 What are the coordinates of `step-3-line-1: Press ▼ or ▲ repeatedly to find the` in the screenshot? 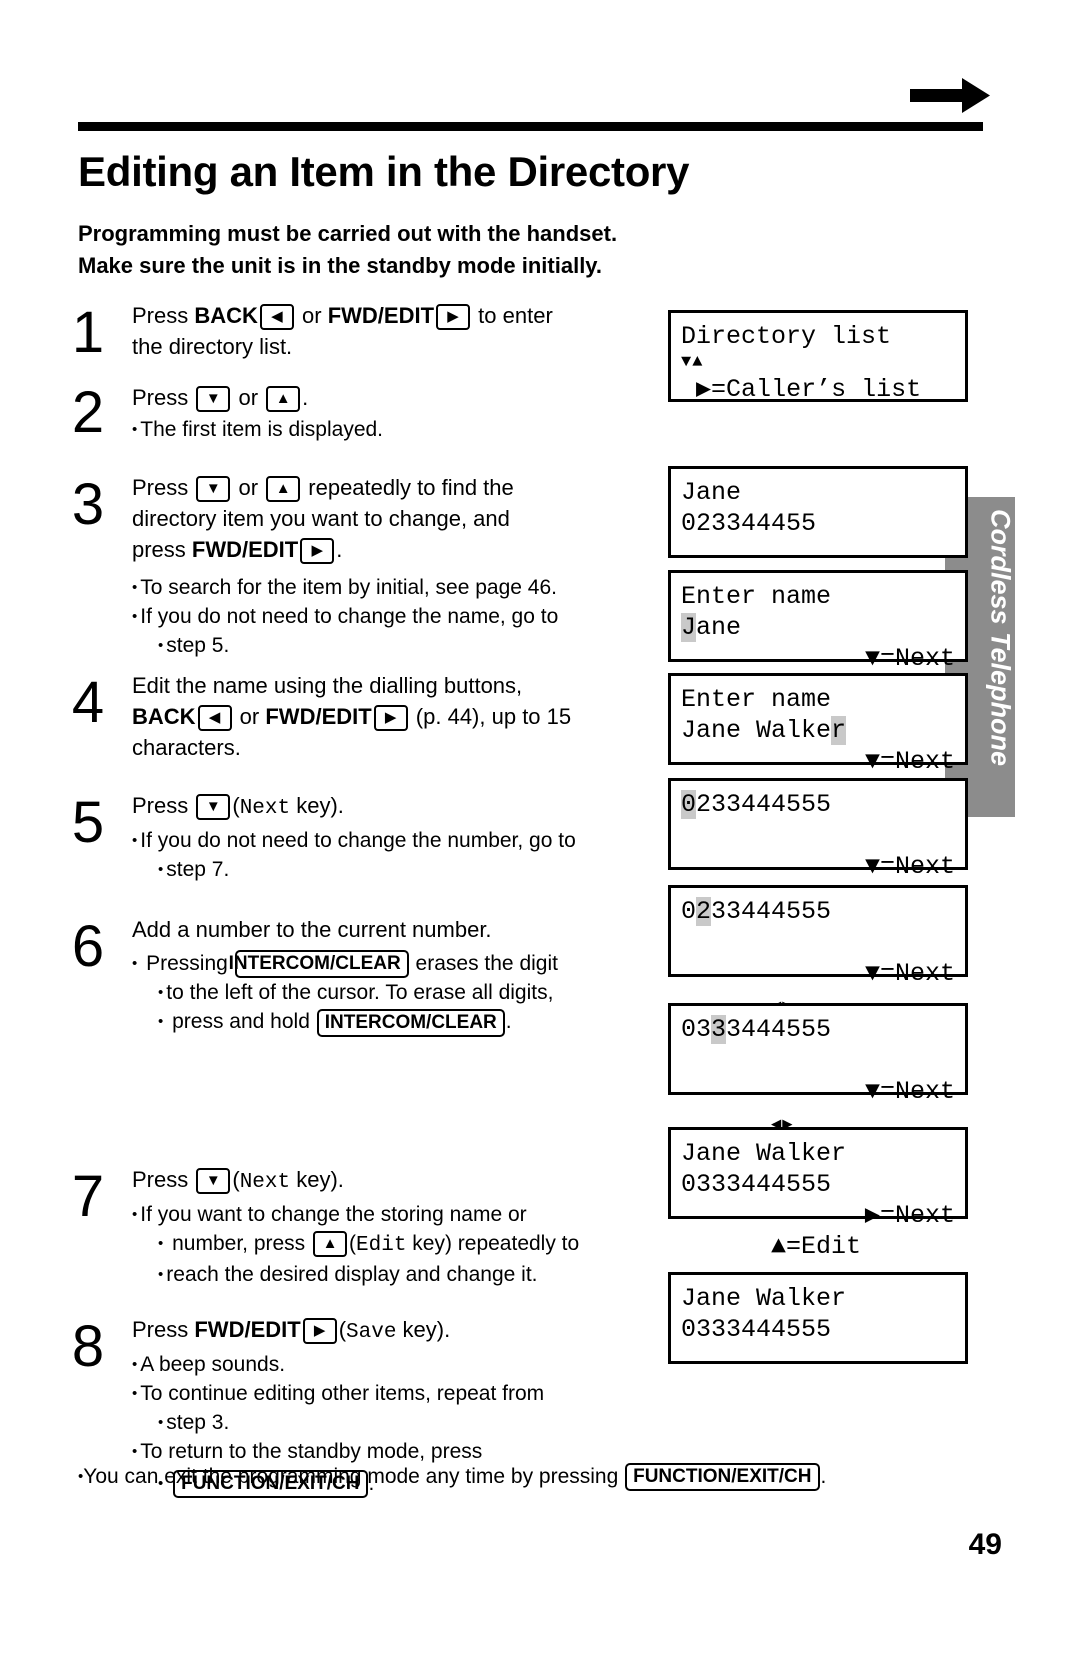 It's located at (396, 487).